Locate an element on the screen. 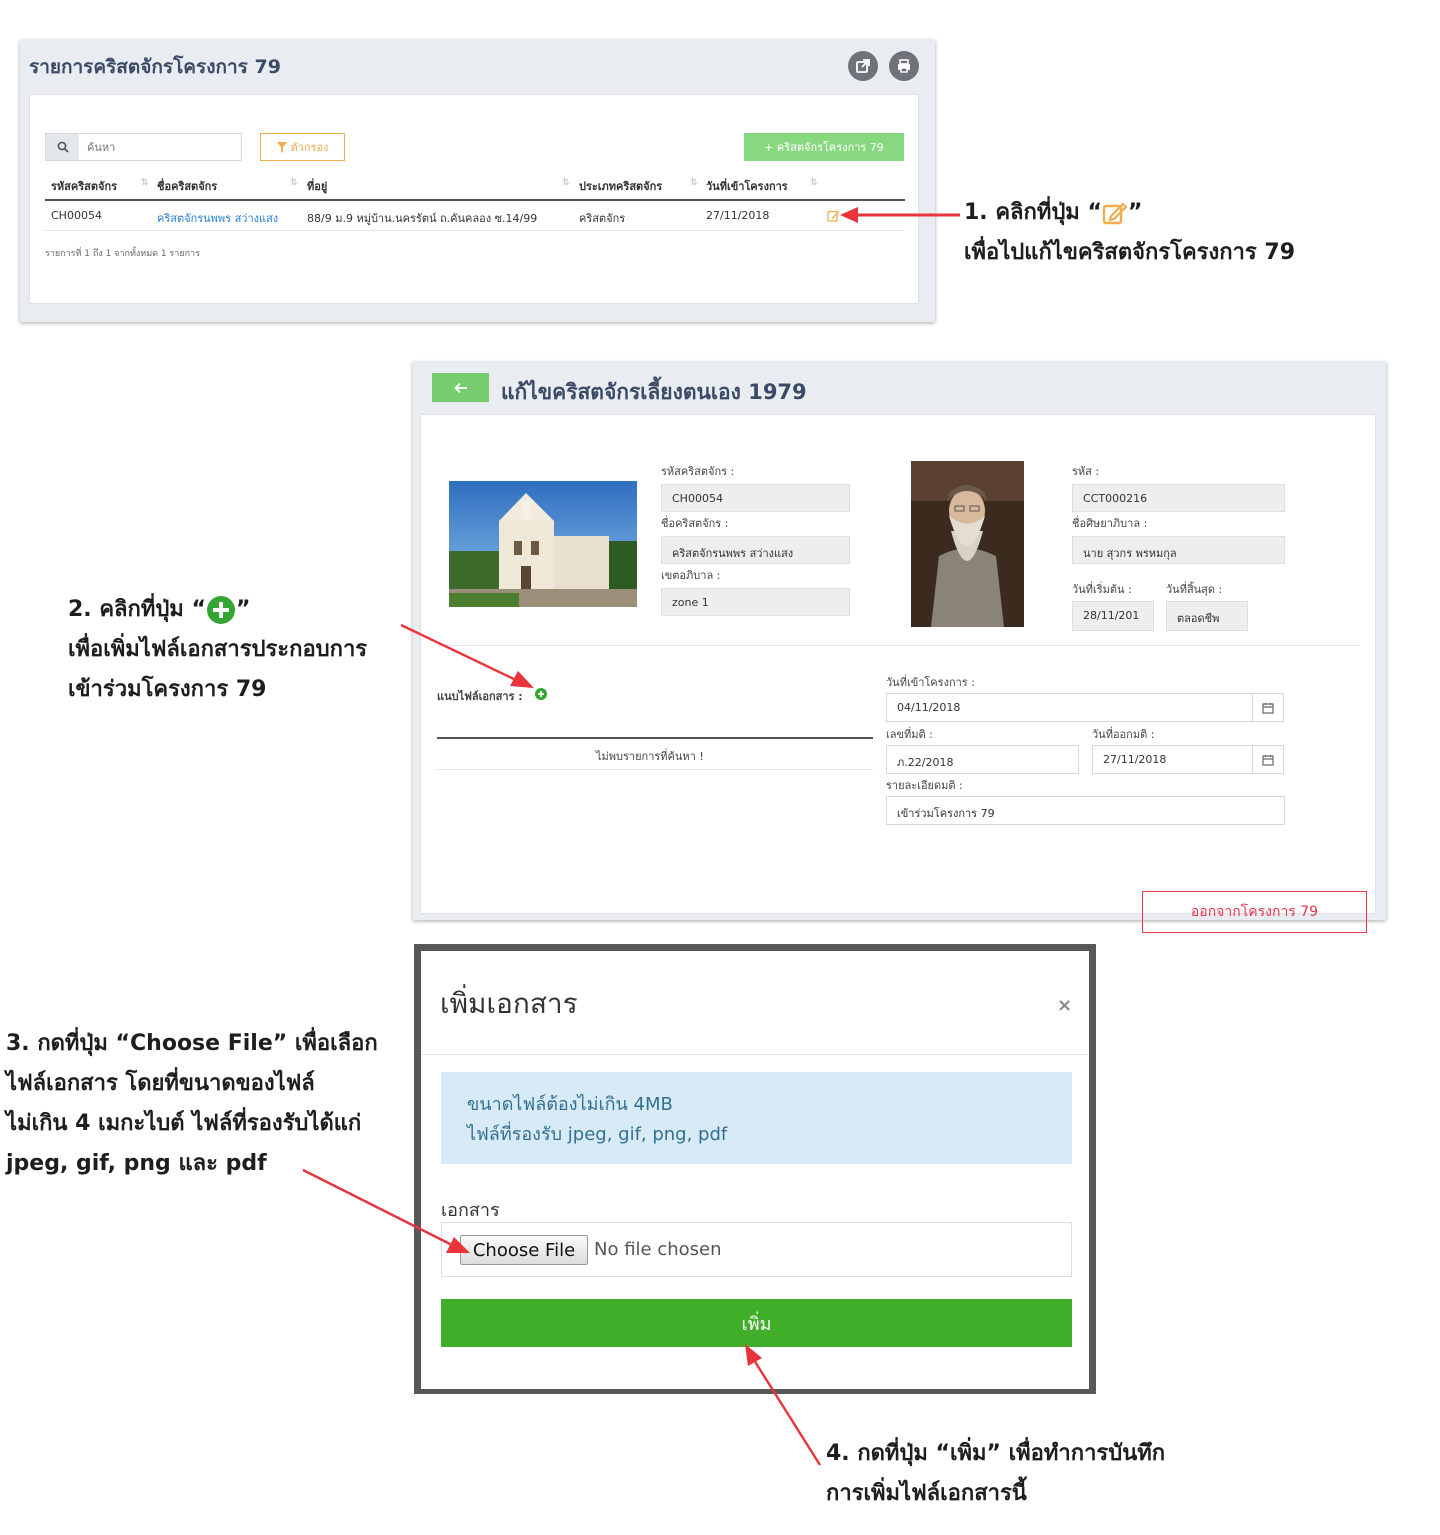  cell-type: คริสตจักร is located at coordinates (602, 218).